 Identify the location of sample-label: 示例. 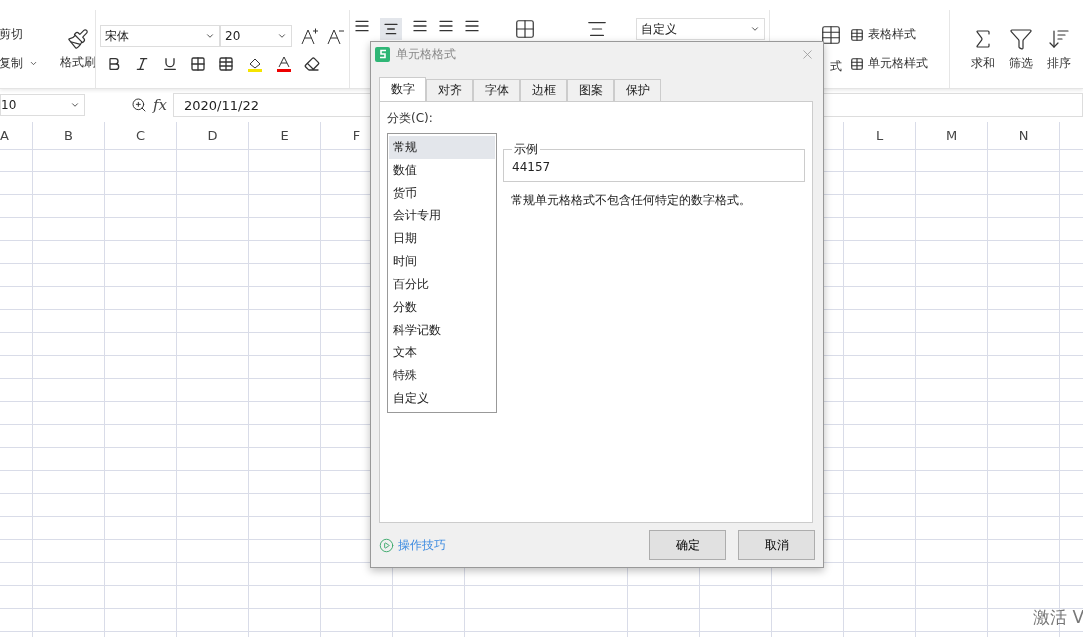
(526, 149).